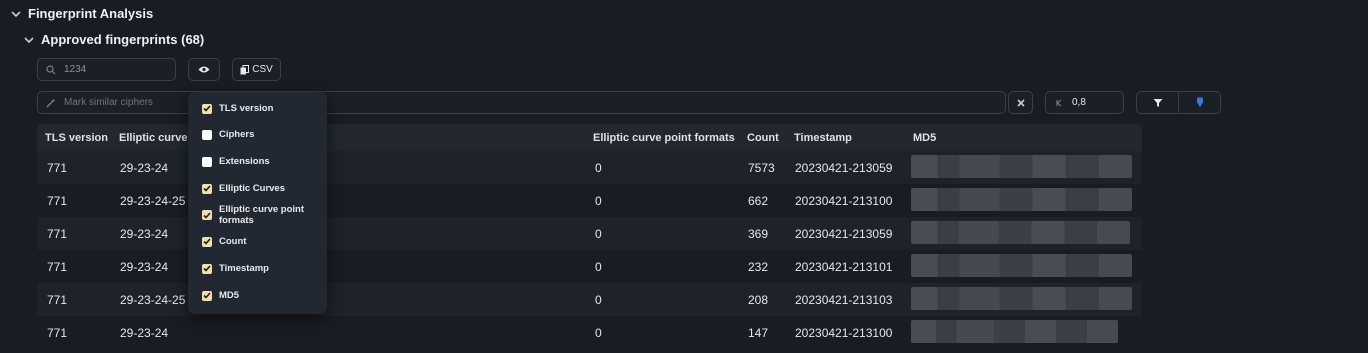  I want to click on column-visibility-button, so click(204, 69).